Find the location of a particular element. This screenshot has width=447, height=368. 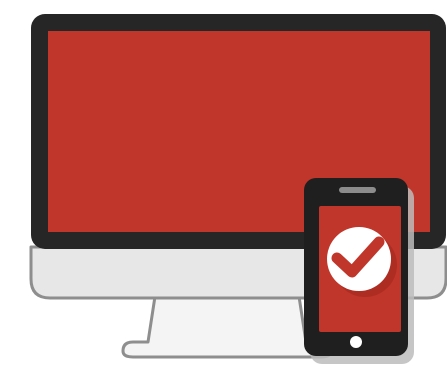

monitor-stand is located at coordinates (227, 323).